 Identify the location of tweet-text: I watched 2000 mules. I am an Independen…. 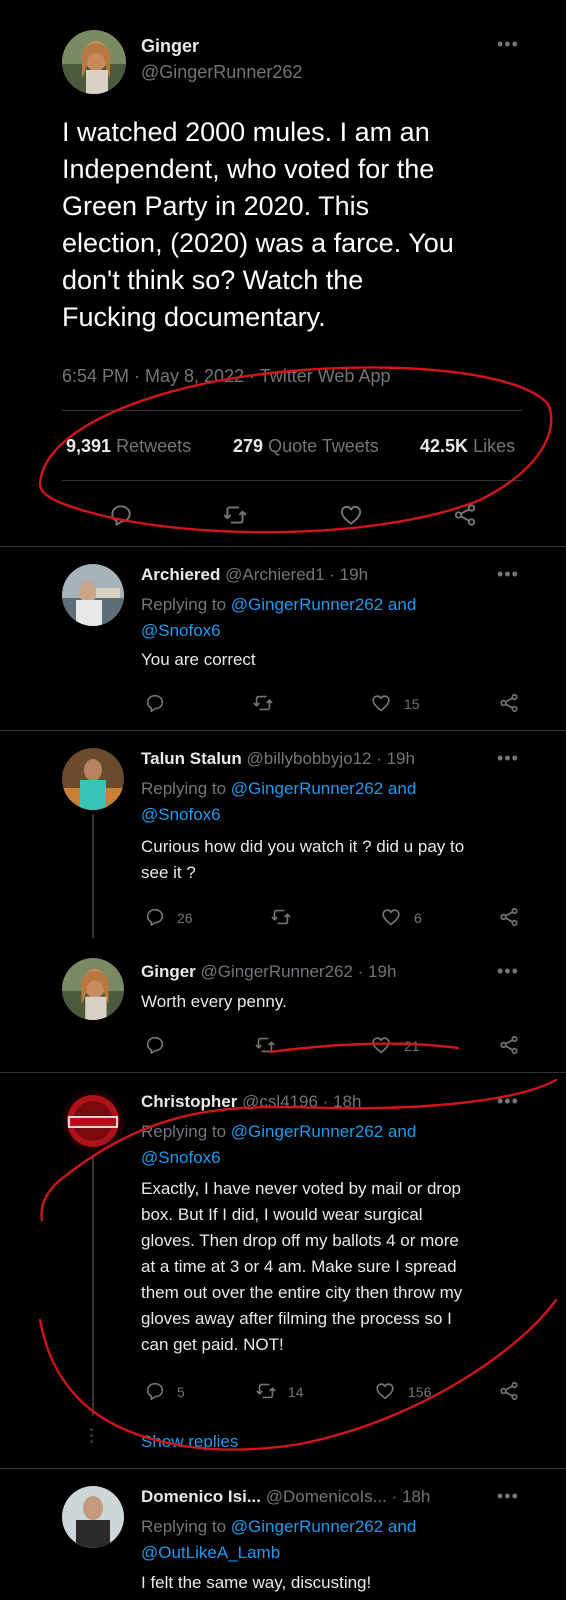
(302, 225).